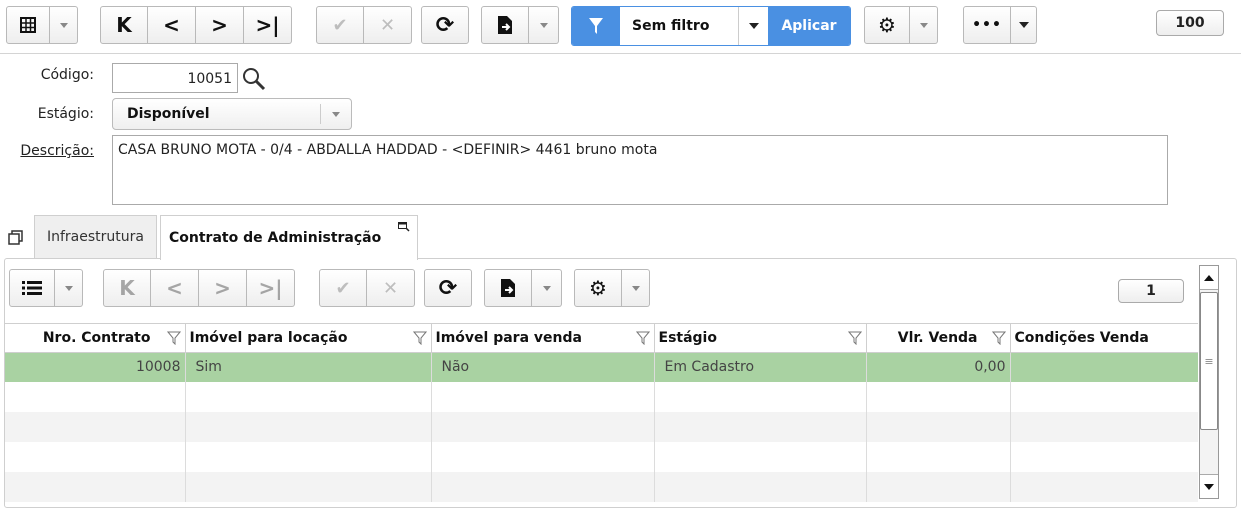 The width and height of the screenshot is (1241, 513). Describe the element at coordinates (987, 25) in the screenshot. I see `more-button: •••` at that location.